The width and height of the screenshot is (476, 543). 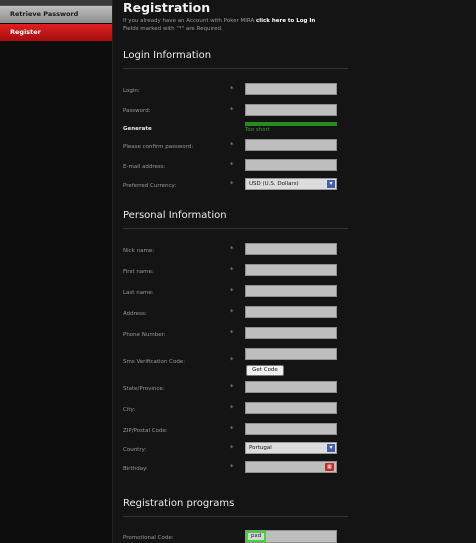 I want to click on nick-name-input, so click(x=291, y=249).